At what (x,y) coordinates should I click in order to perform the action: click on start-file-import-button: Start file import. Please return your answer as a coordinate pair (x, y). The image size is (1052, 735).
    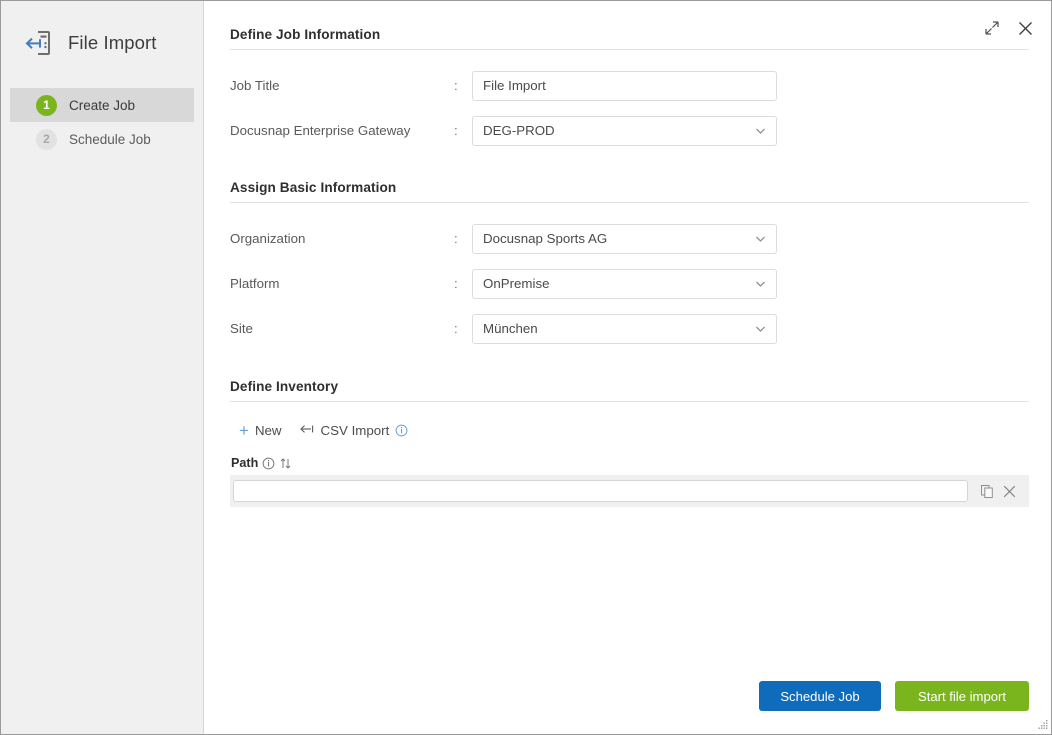
    Looking at the image, I should click on (962, 696).